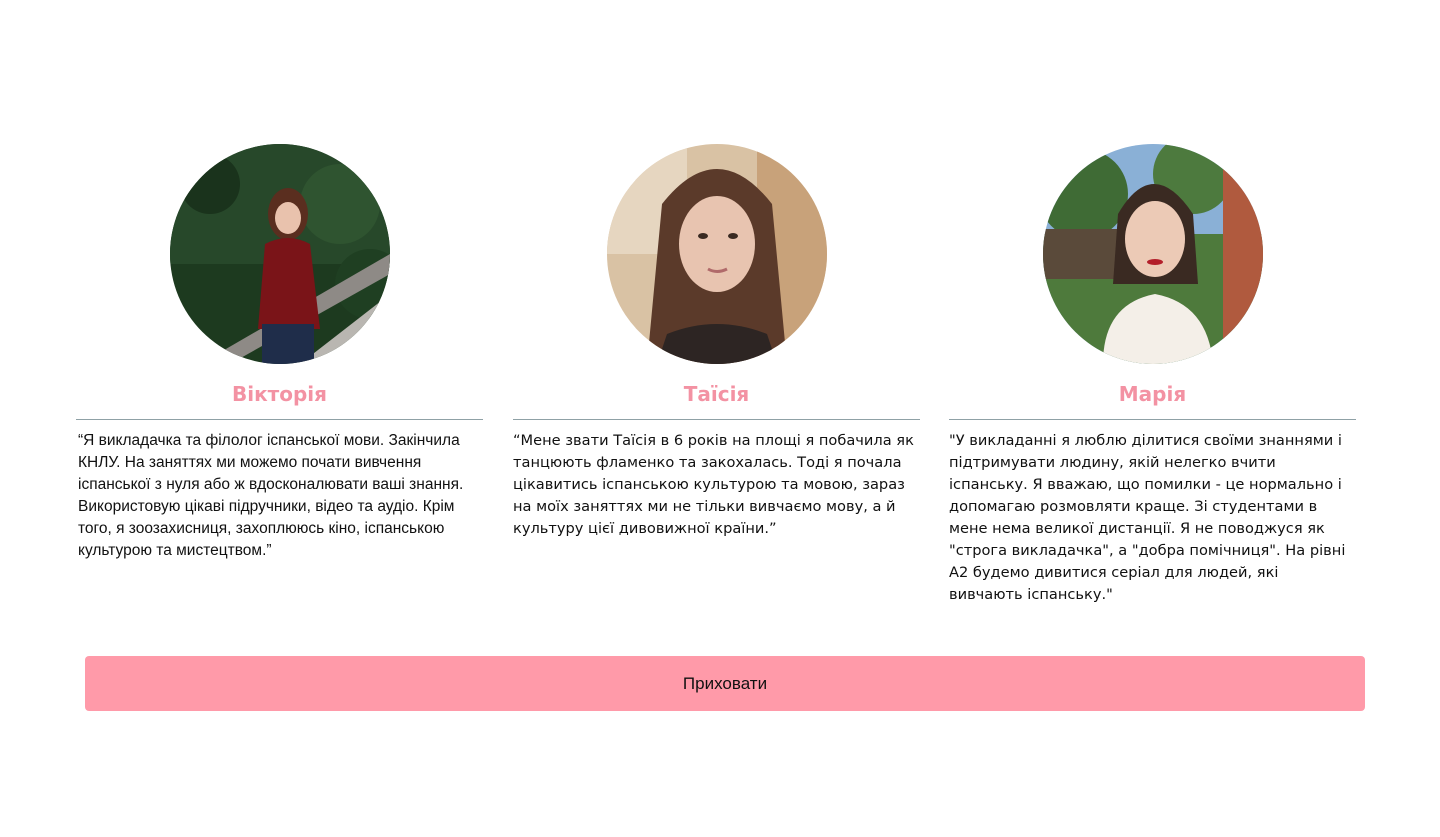  Describe the element at coordinates (1152, 394) in the screenshot. I see `teacher-name: Марія` at that location.